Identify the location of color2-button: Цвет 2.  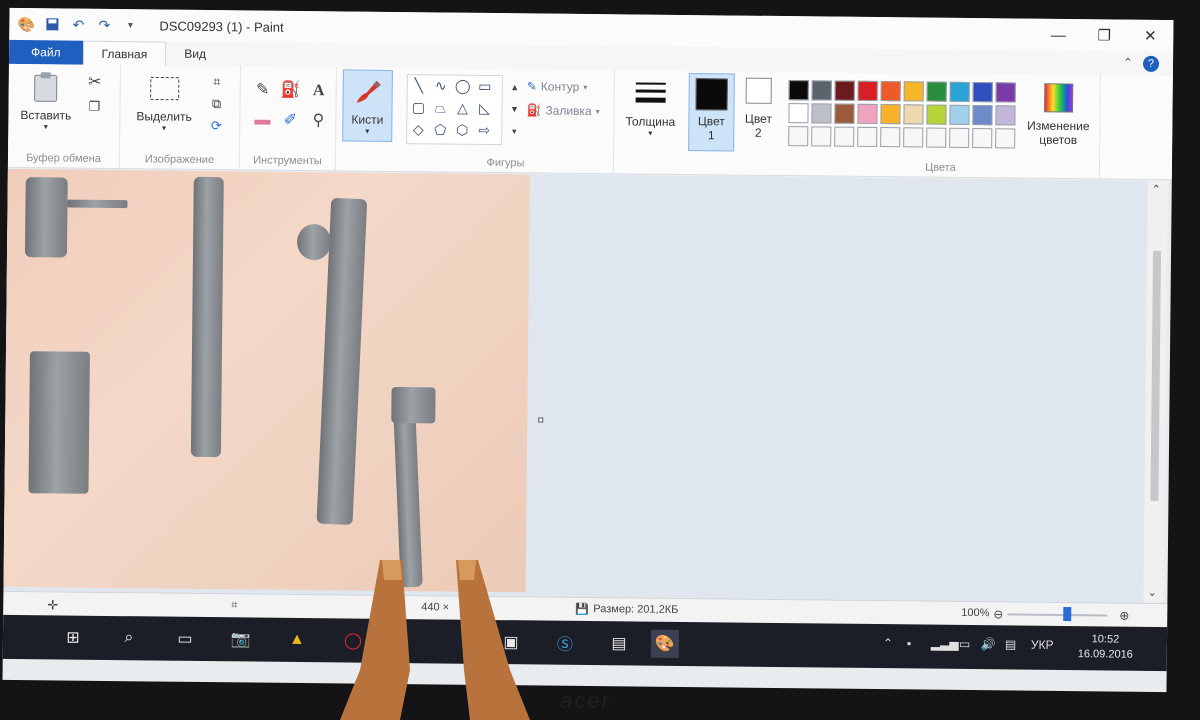
(758, 108).